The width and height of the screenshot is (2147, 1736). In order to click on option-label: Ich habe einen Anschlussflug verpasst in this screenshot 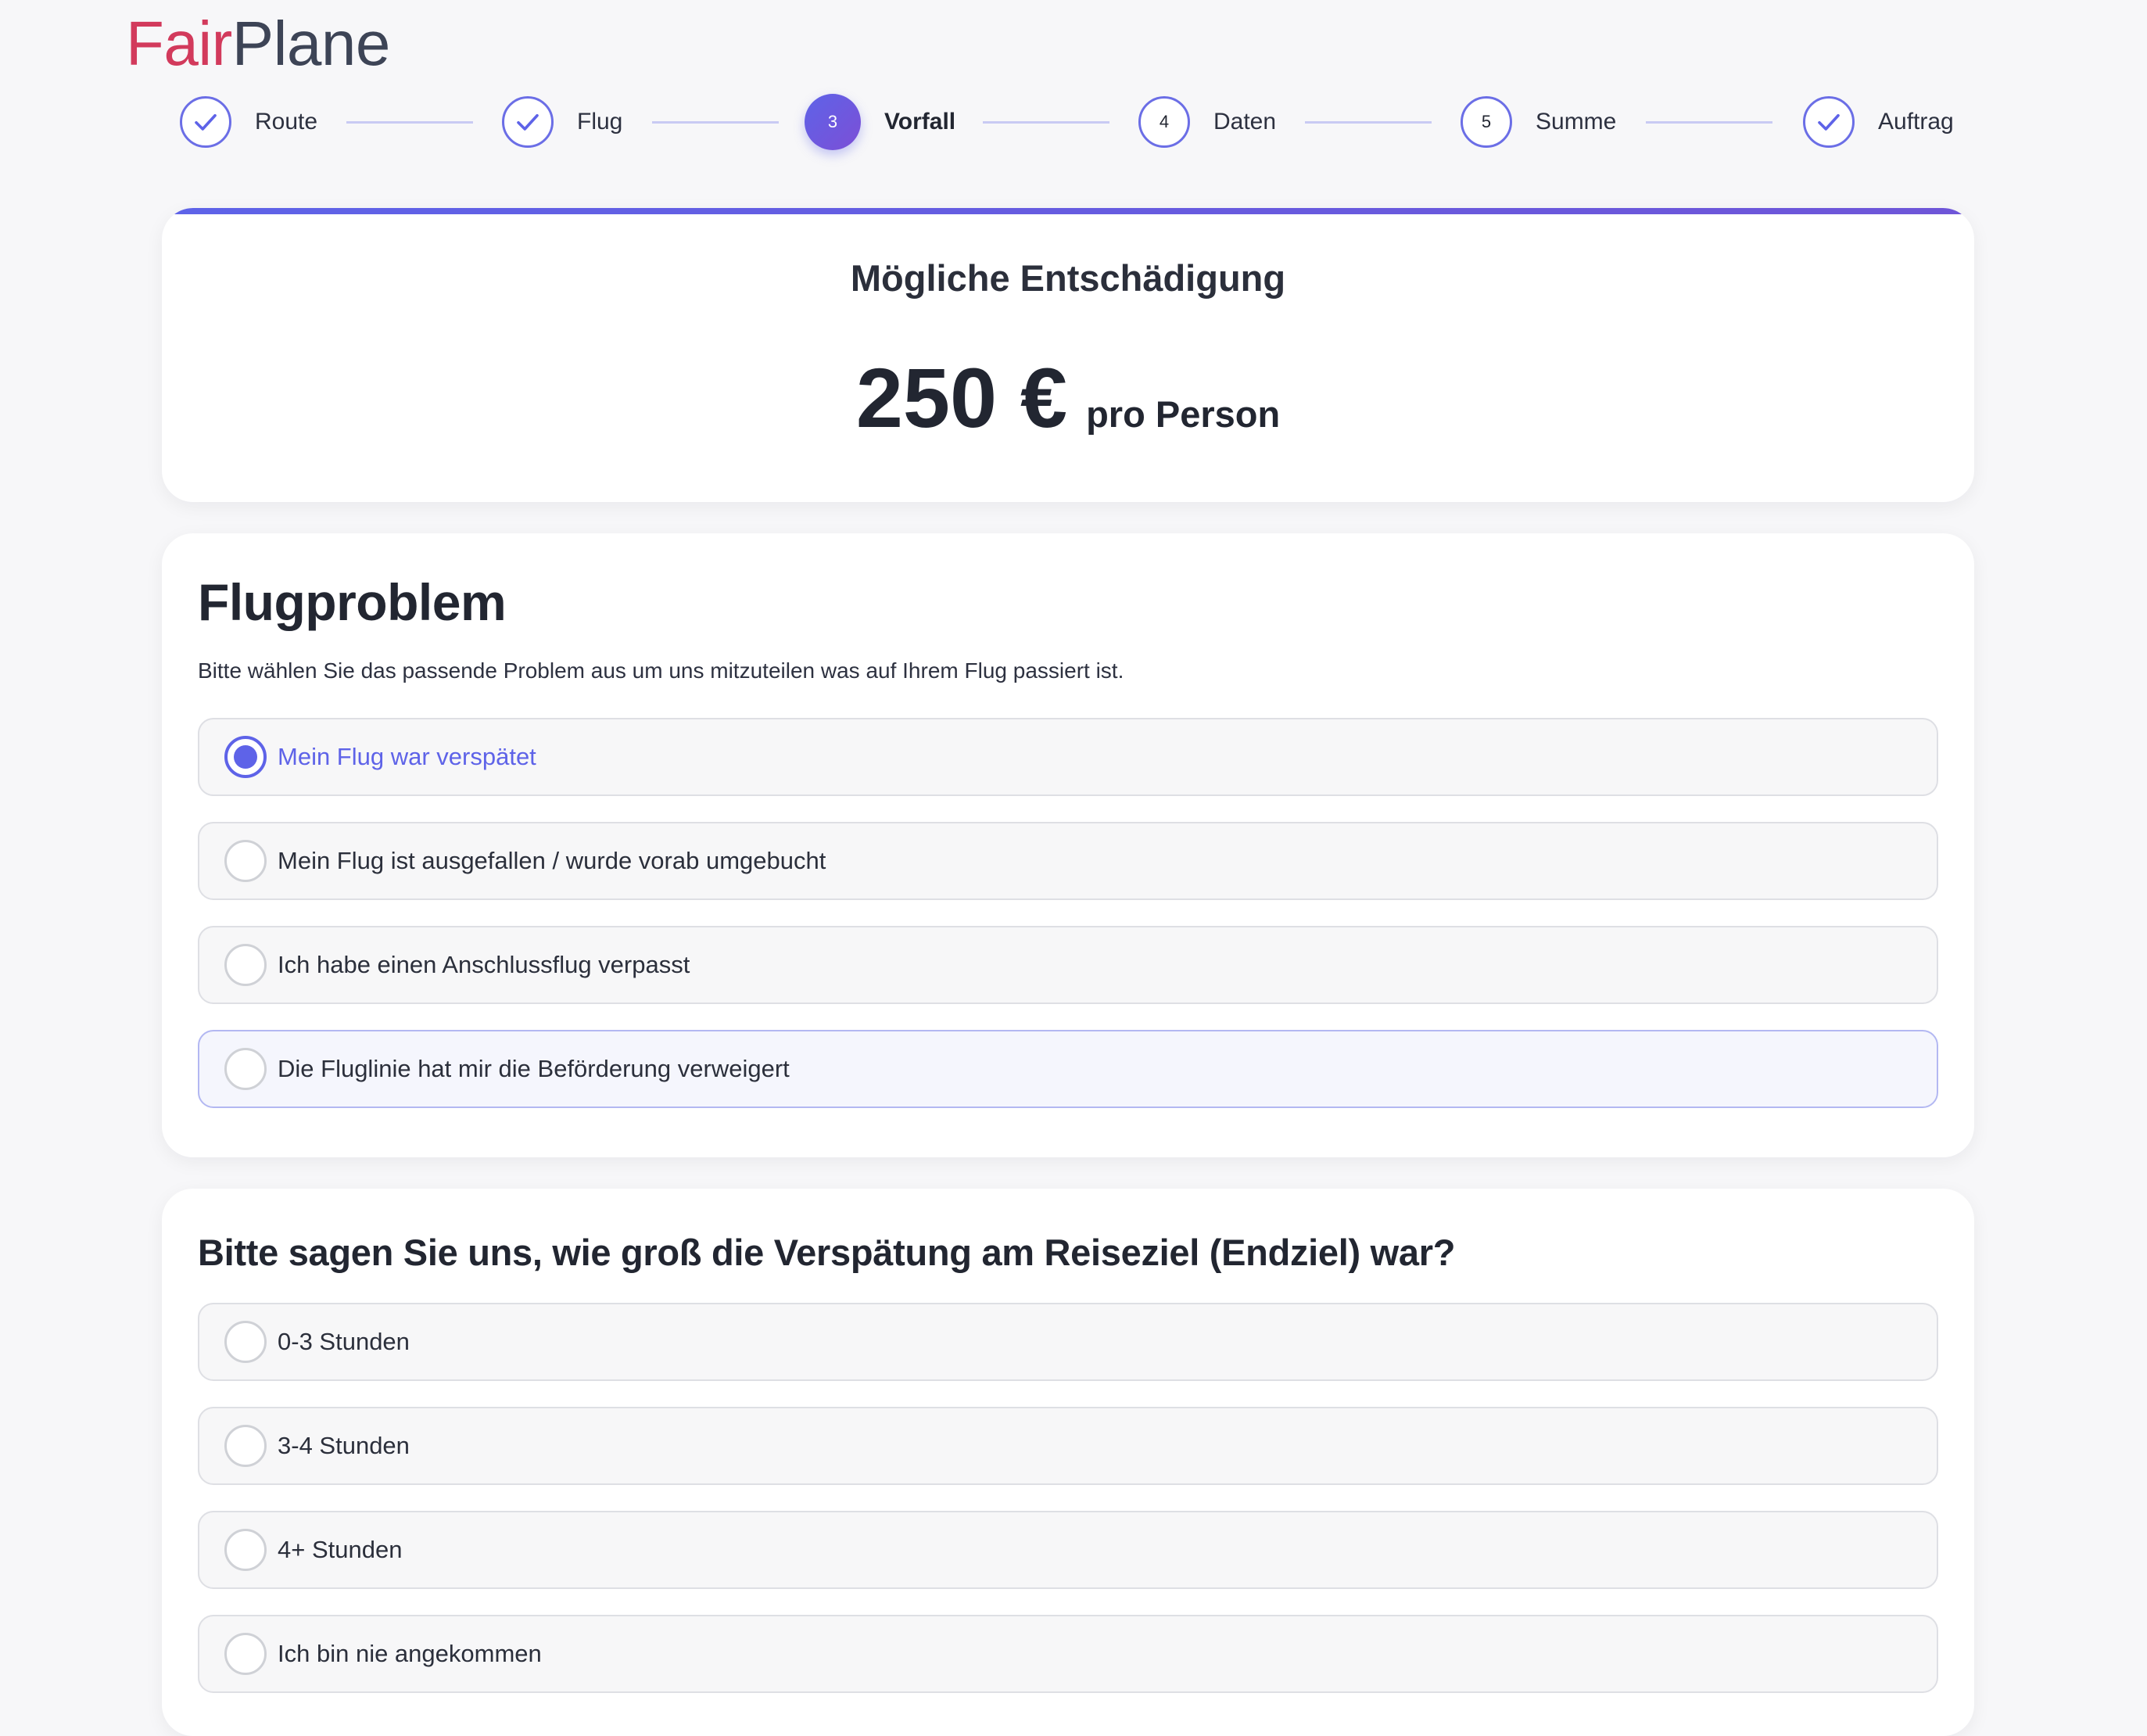, I will do `click(484, 965)`.